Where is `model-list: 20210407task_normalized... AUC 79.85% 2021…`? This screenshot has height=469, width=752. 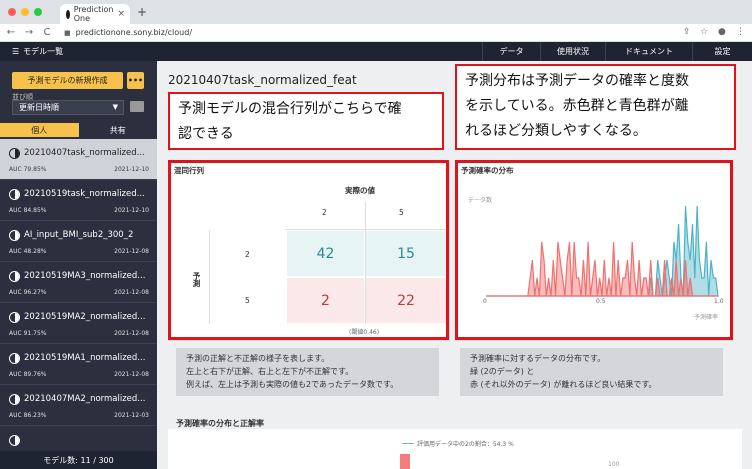 model-list: 20210407task_normalized... AUC 79.85% 2021… is located at coordinates (78, 303).